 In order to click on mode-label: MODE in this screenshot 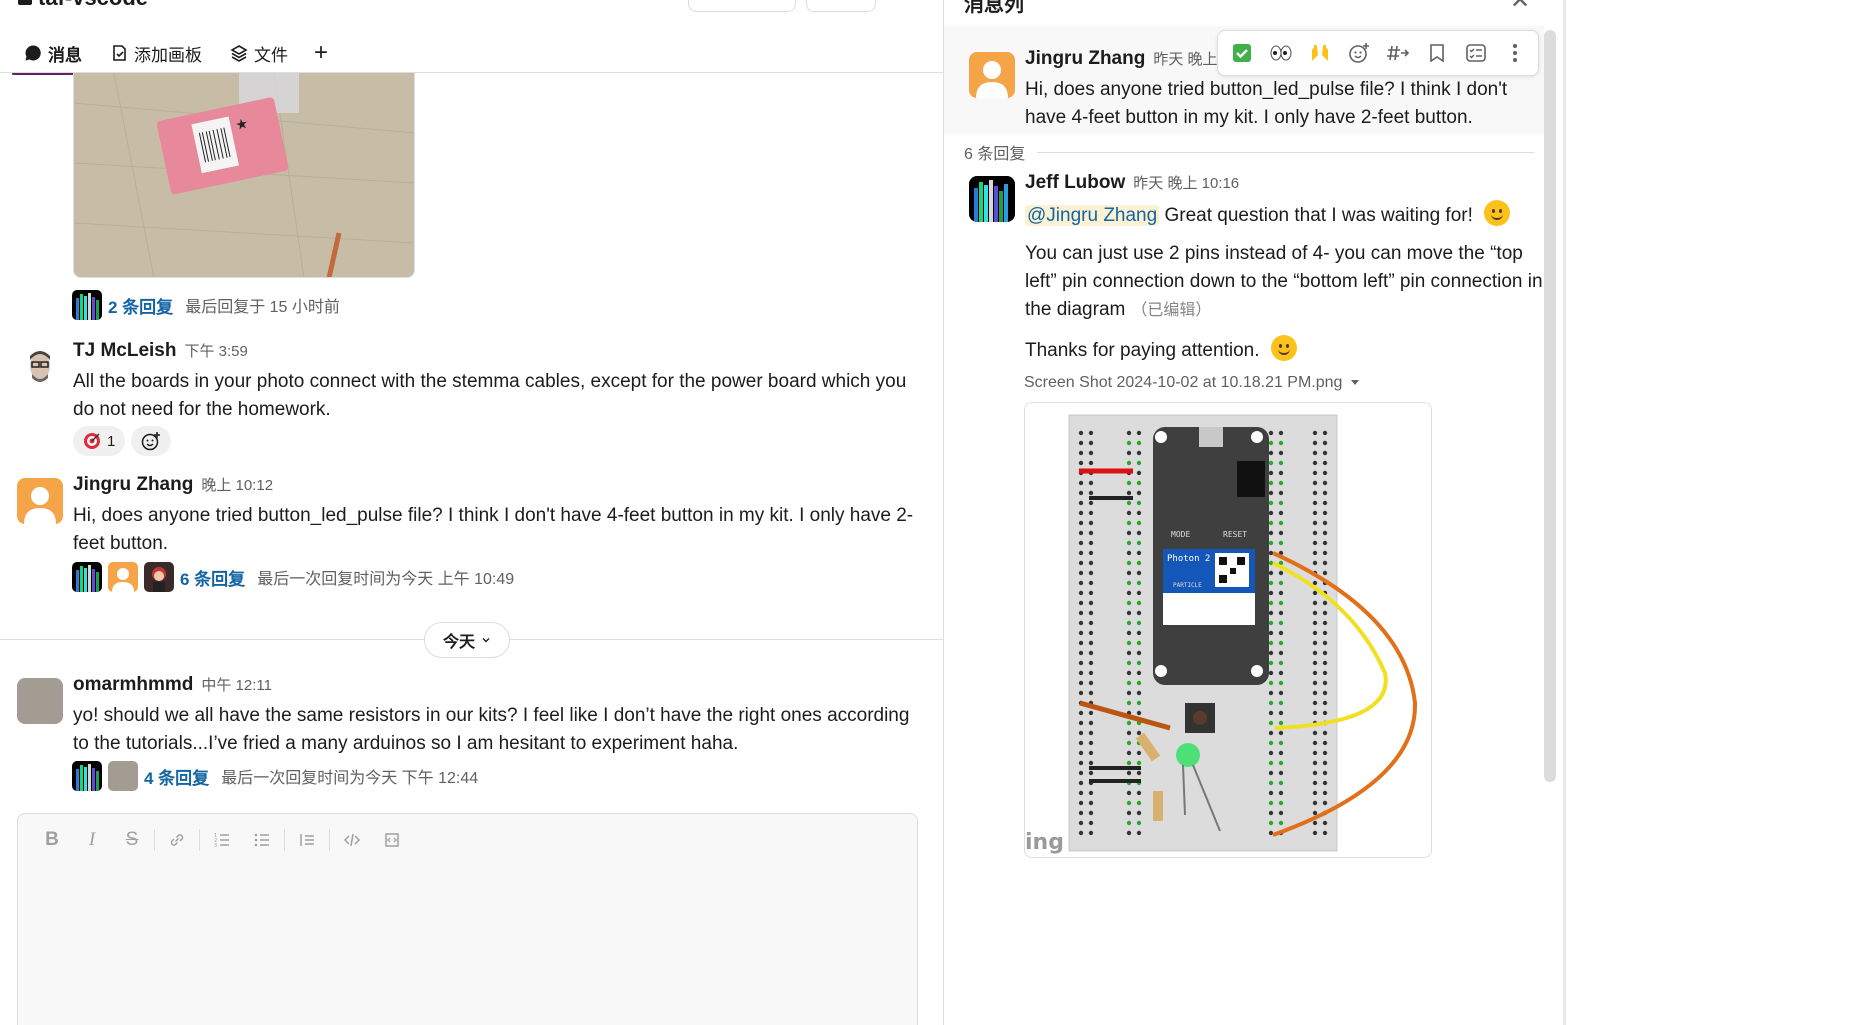, I will do `click(1180, 534)`.